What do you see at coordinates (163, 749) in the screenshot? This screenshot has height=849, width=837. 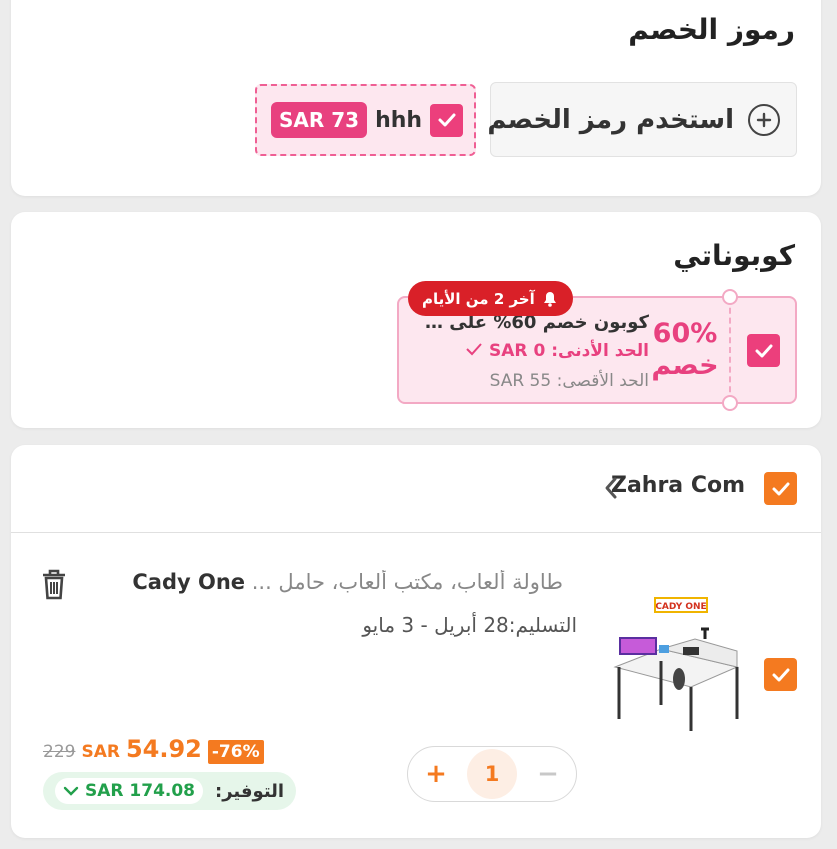 I see `current-price: 54.92` at bounding box center [163, 749].